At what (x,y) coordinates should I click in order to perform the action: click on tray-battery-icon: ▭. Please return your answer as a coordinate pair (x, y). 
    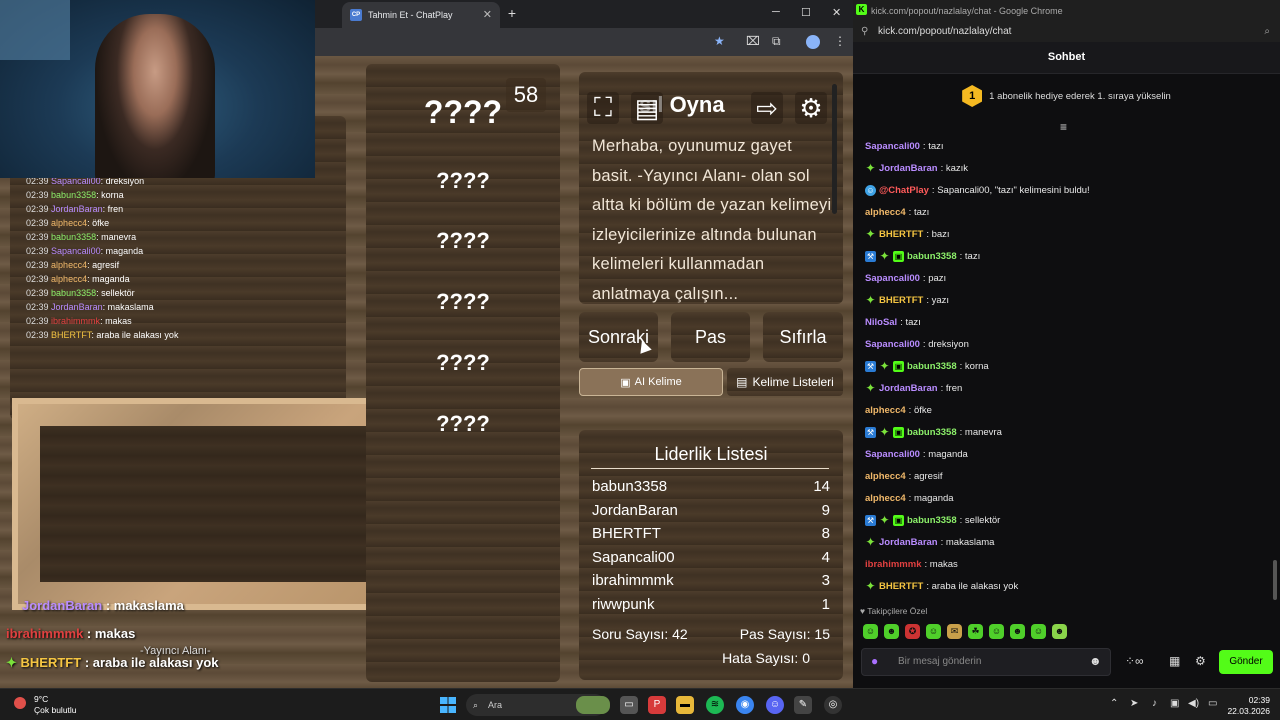
    Looking at the image, I should click on (1212, 703).